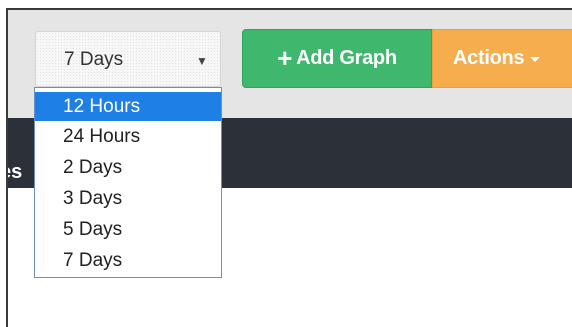  Describe the element at coordinates (202, 61) in the screenshot. I see `triangle-down-icon: ▼` at that location.